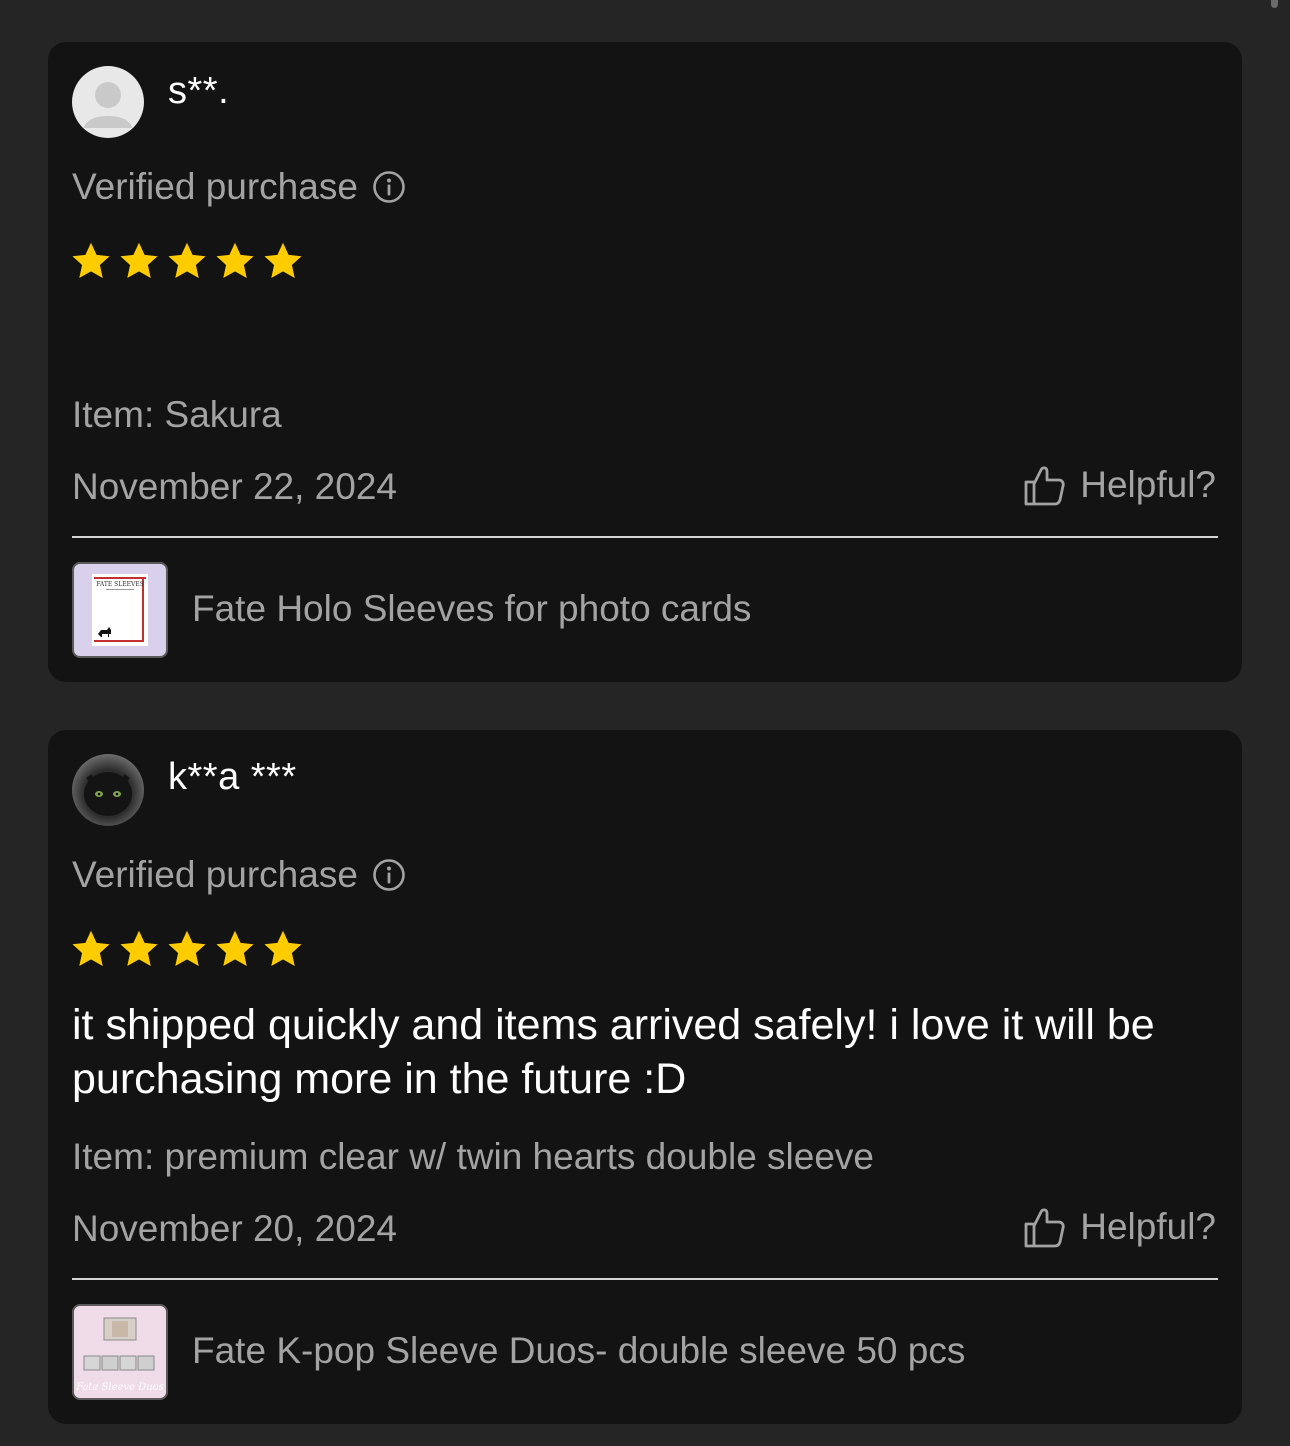 The image size is (1290, 1446). Describe the element at coordinates (177, 414) in the screenshot. I see `item-variant: Item: Sakura` at that location.